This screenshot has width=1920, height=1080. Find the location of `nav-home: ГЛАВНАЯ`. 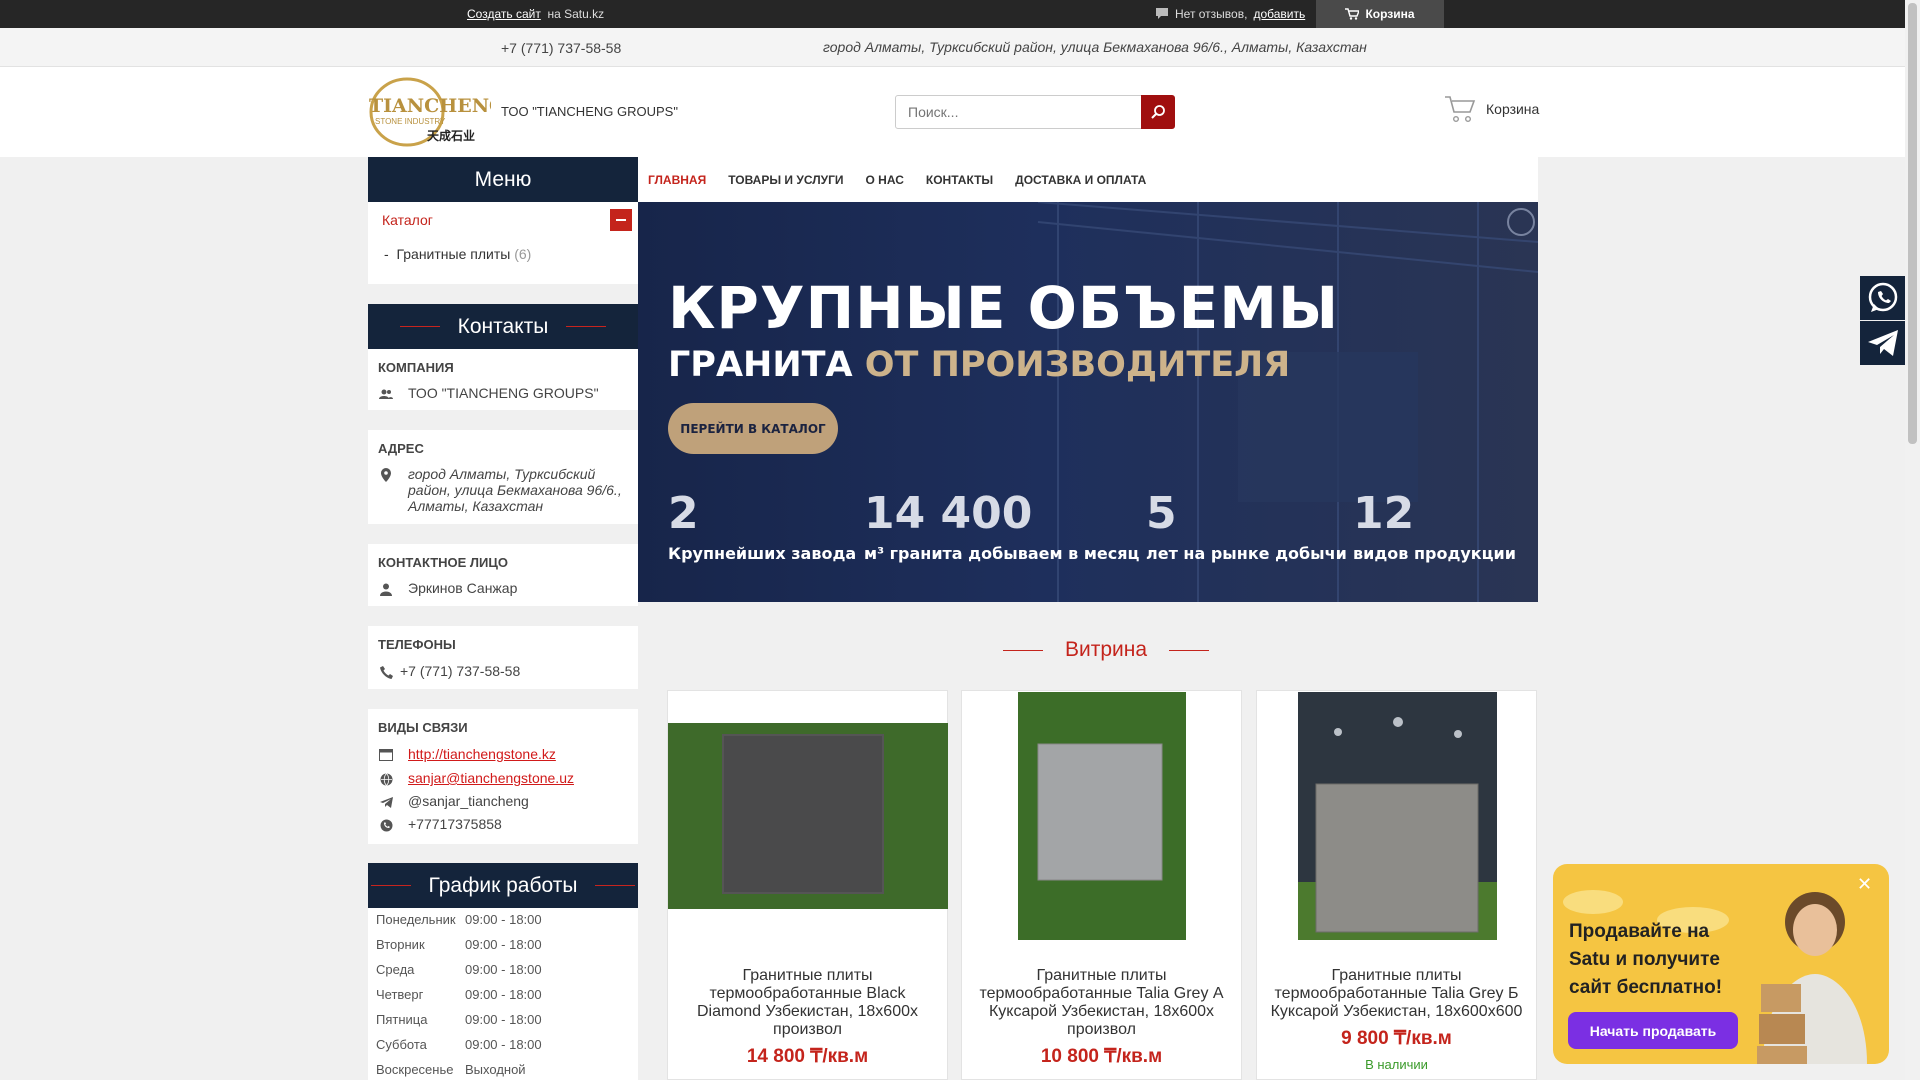

nav-home: ГЛАВНАЯ is located at coordinates (677, 180).